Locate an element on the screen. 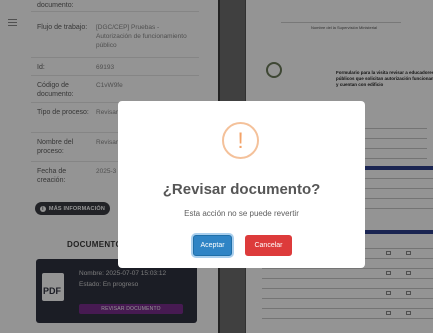 The height and width of the screenshot is (333, 433). accept-button: Aceptar is located at coordinates (212, 245).